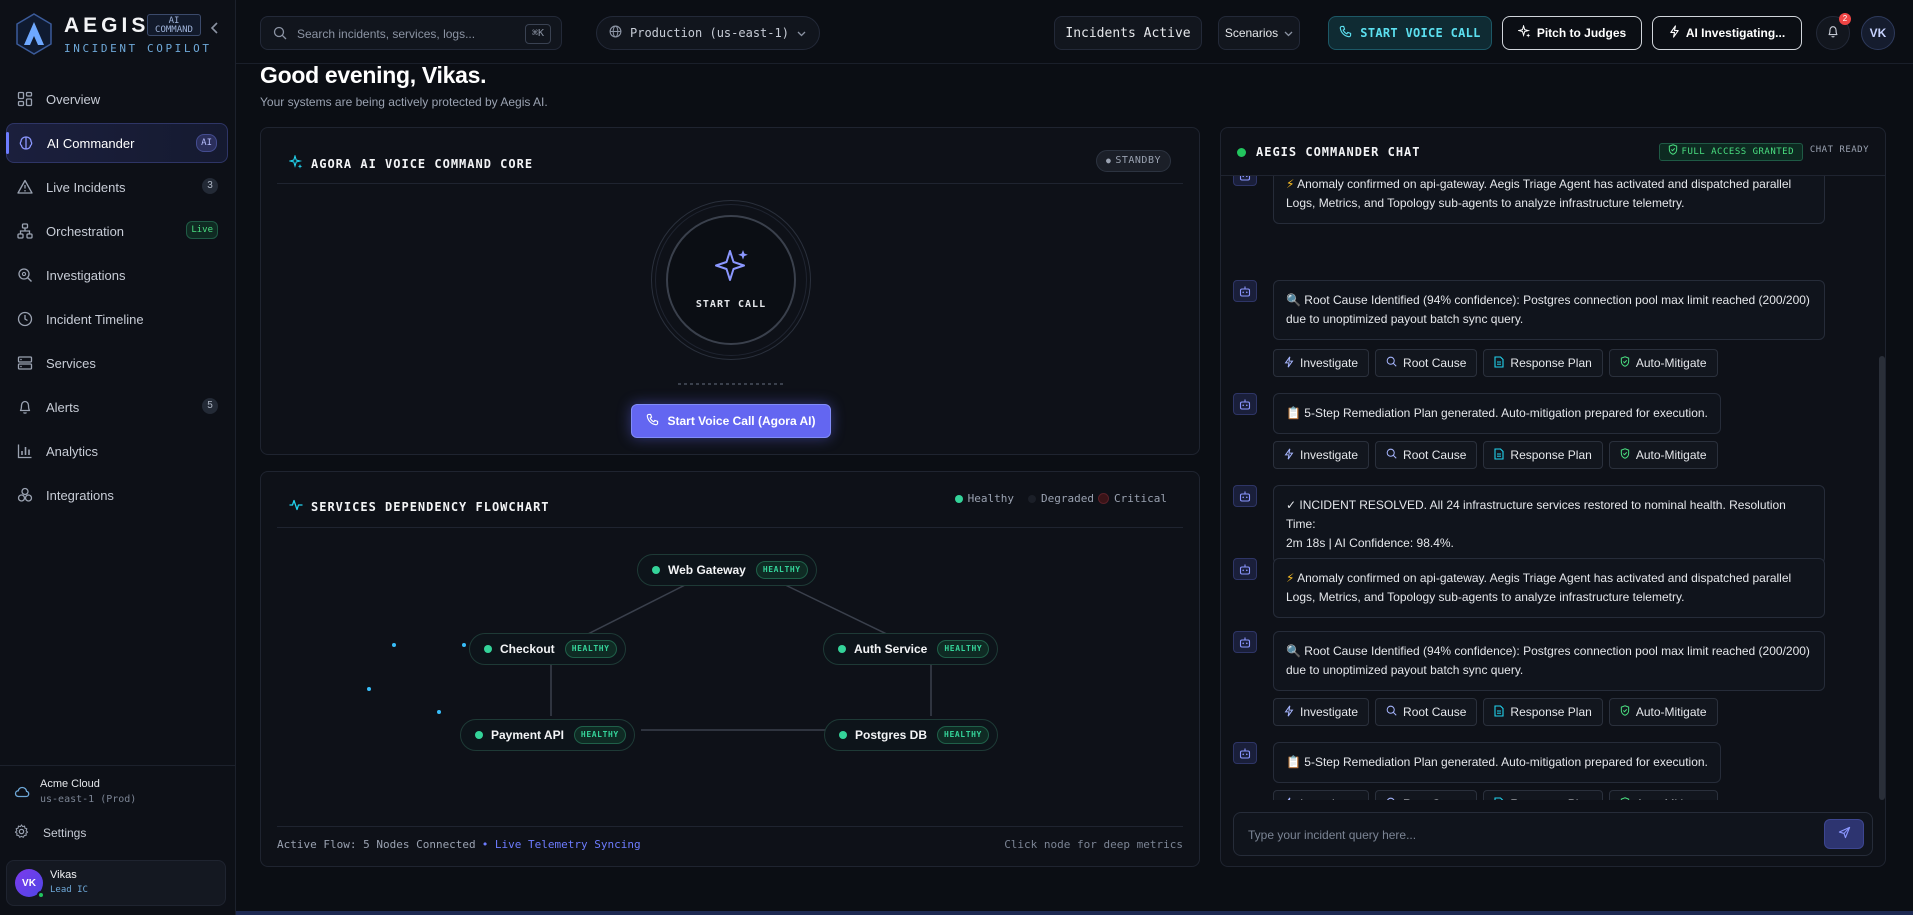  What do you see at coordinates (1104, 498) in the screenshot?
I see `critical-dot` at bounding box center [1104, 498].